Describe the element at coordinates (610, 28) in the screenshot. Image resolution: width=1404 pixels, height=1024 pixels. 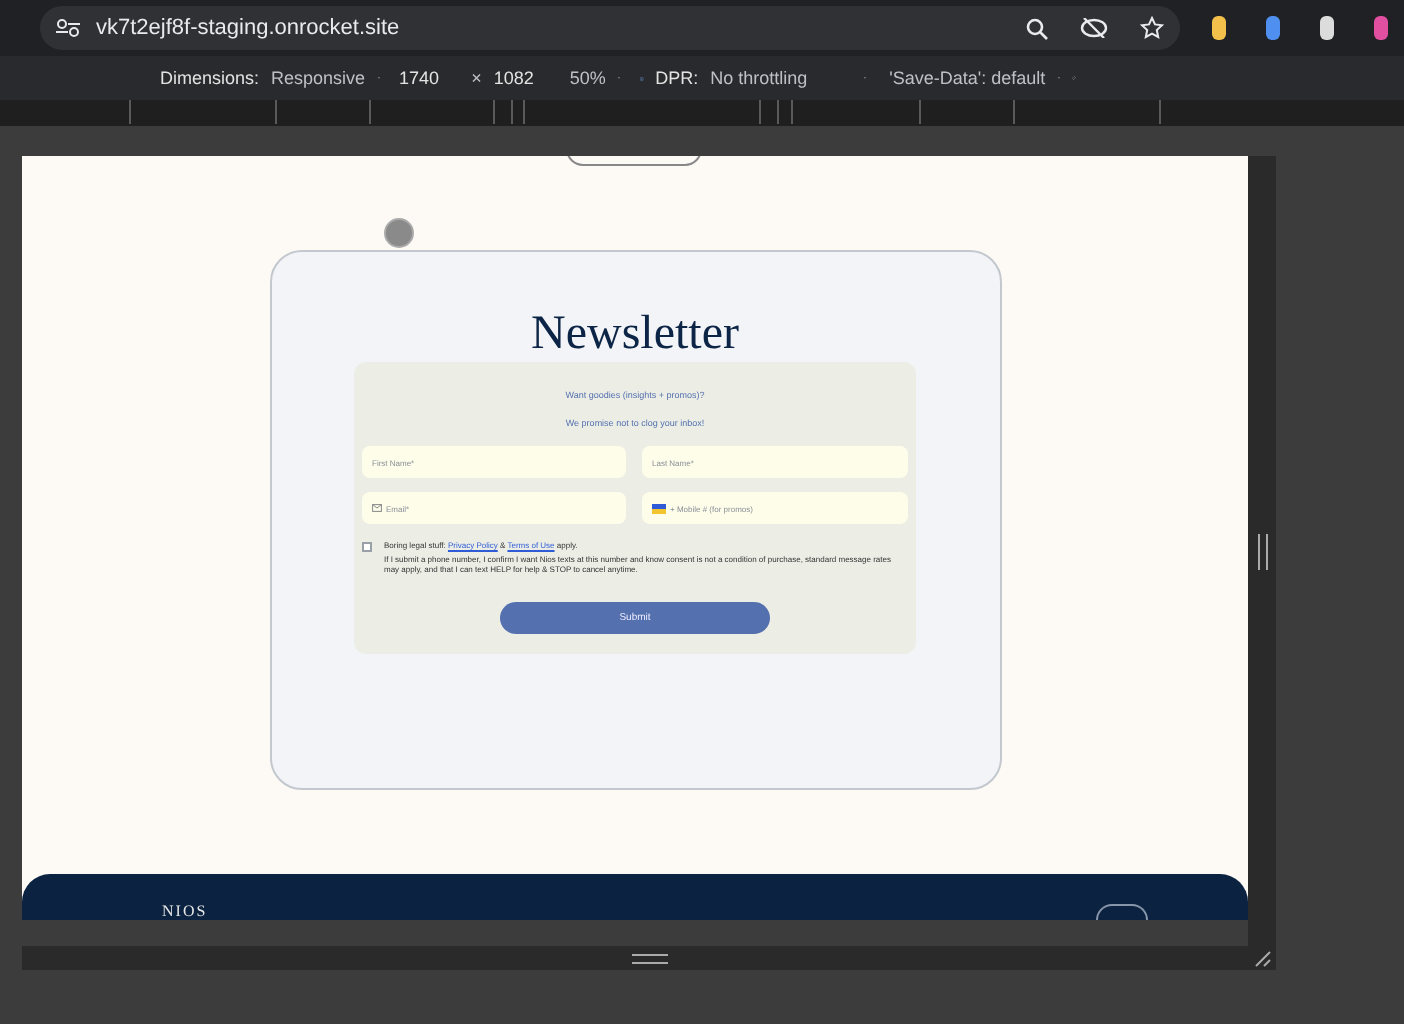
I see `address-bar: vk7t2ejf8f-staging.onrocket.site` at that location.